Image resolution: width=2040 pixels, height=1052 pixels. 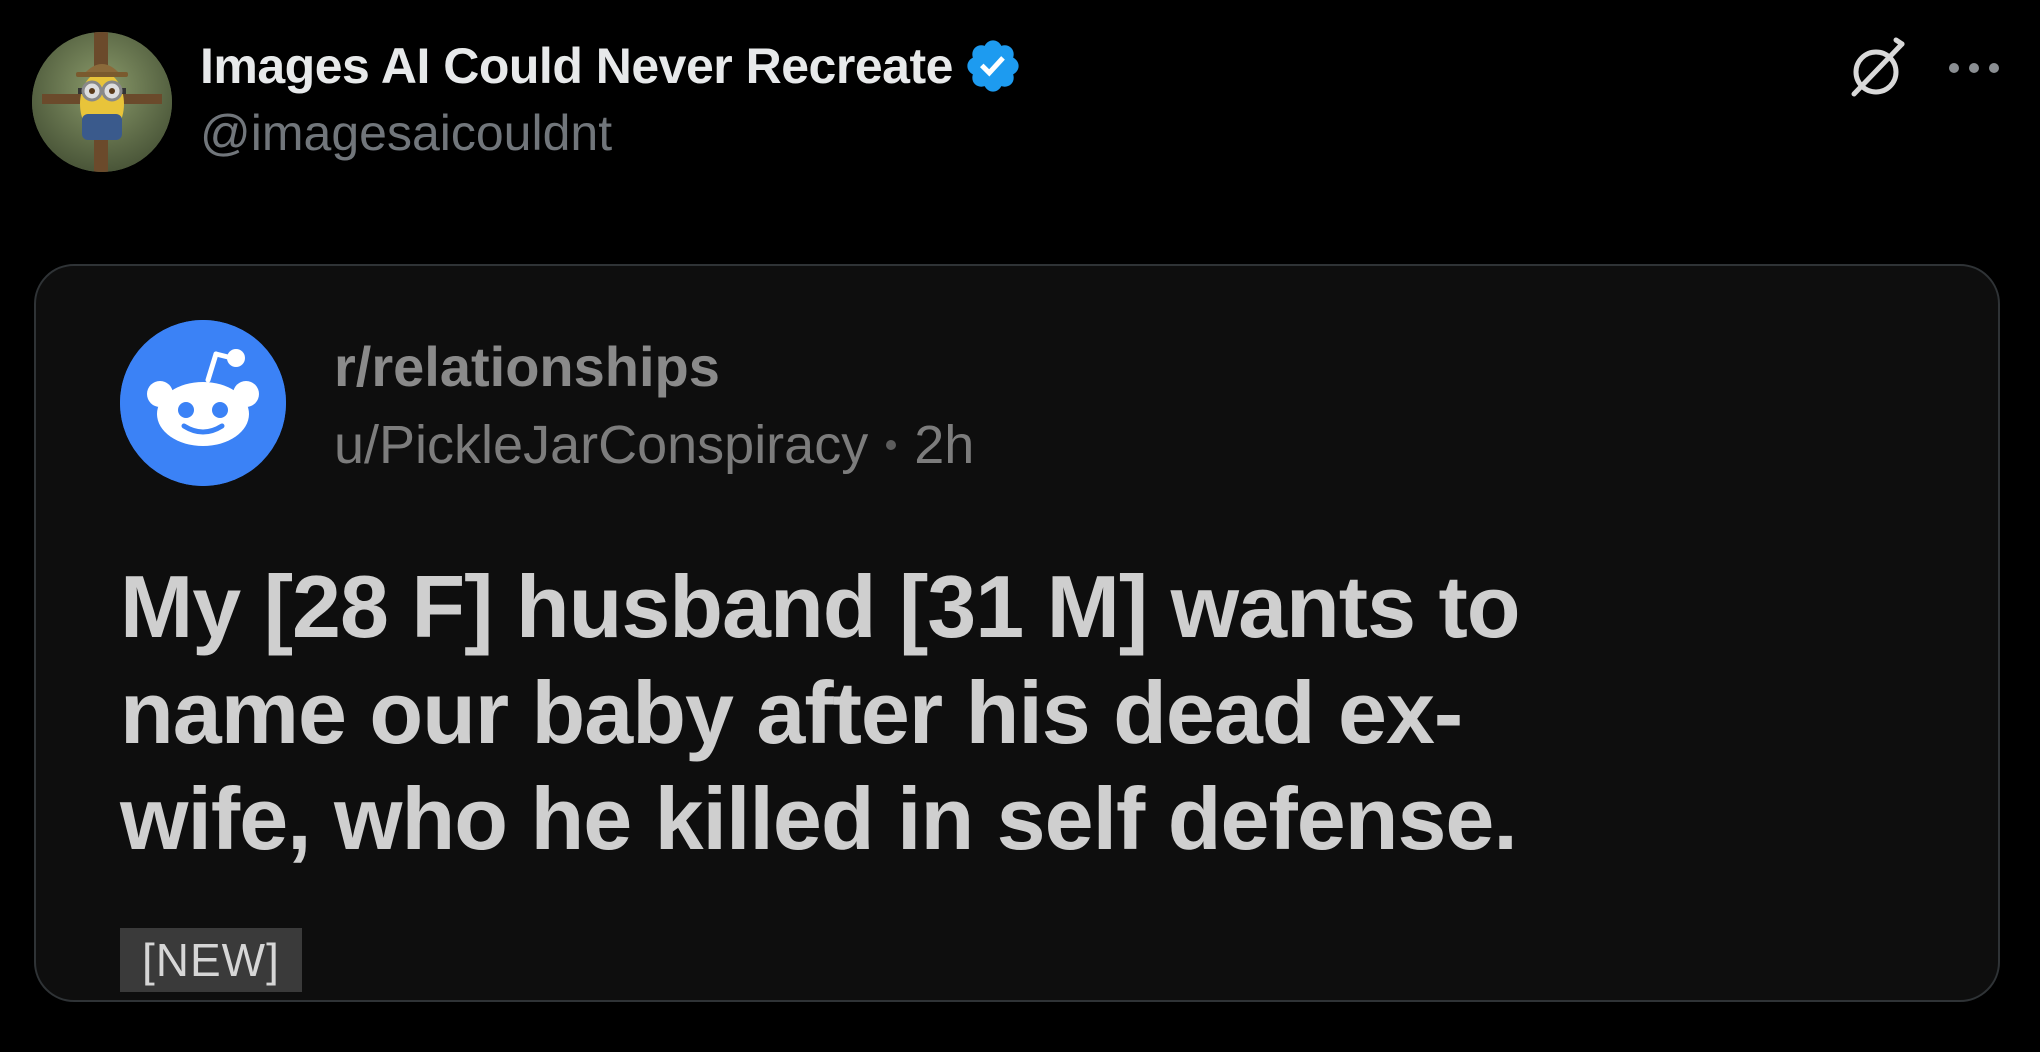 What do you see at coordinates (576, 66) in the screenshot?
I see `author-display-name: Images AI Could Never Recreate` at bounding box center [576, 66].